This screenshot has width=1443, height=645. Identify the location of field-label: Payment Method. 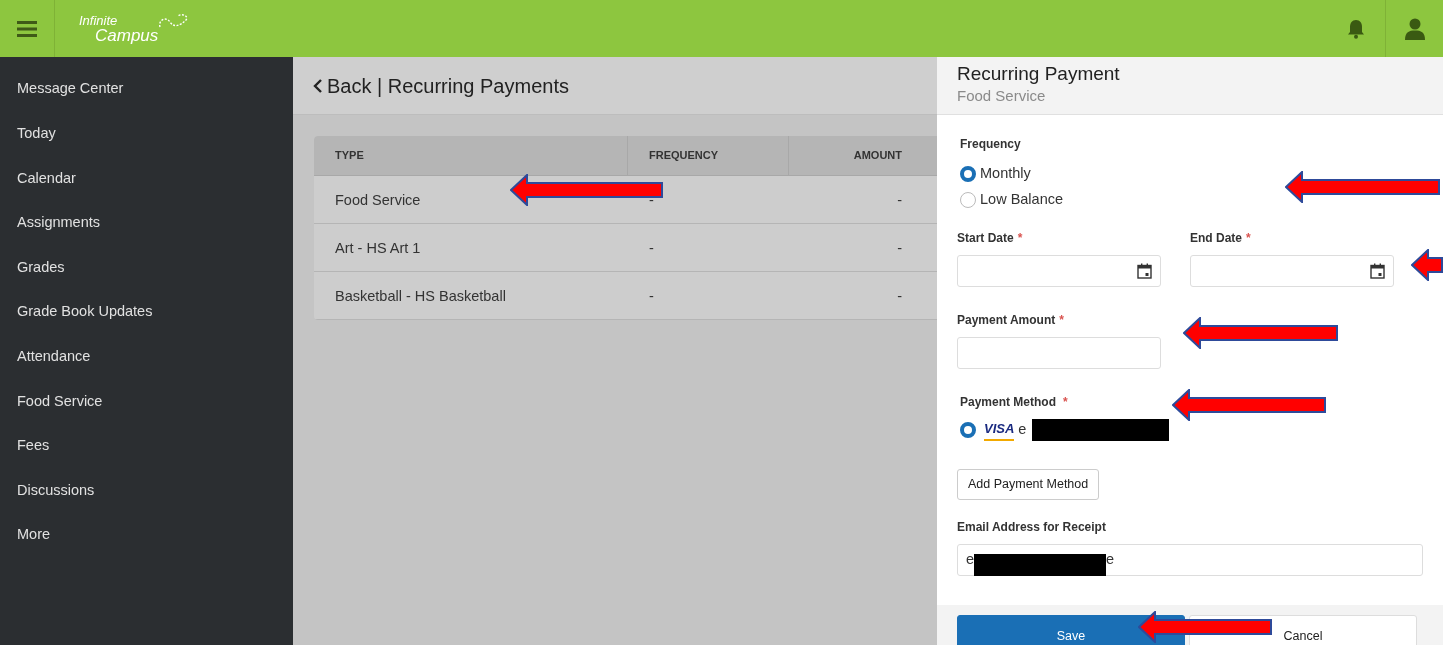
(1008, 402).